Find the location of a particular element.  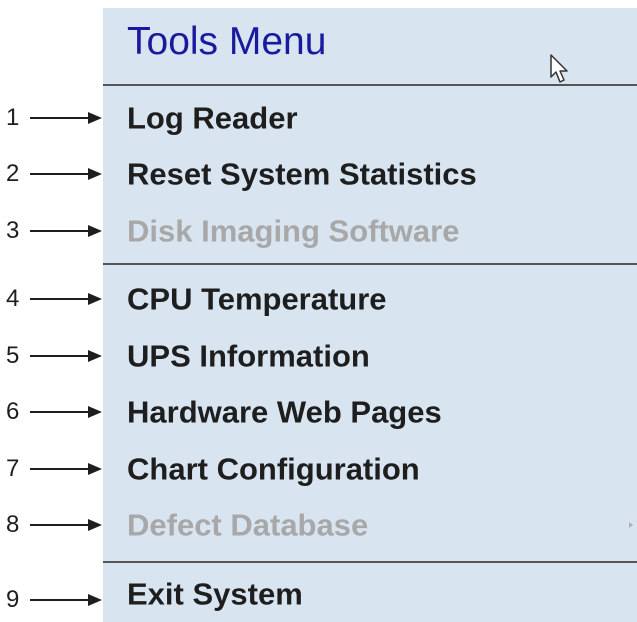

menu-item-label: Defect Database is located at coordinates (248, 525).